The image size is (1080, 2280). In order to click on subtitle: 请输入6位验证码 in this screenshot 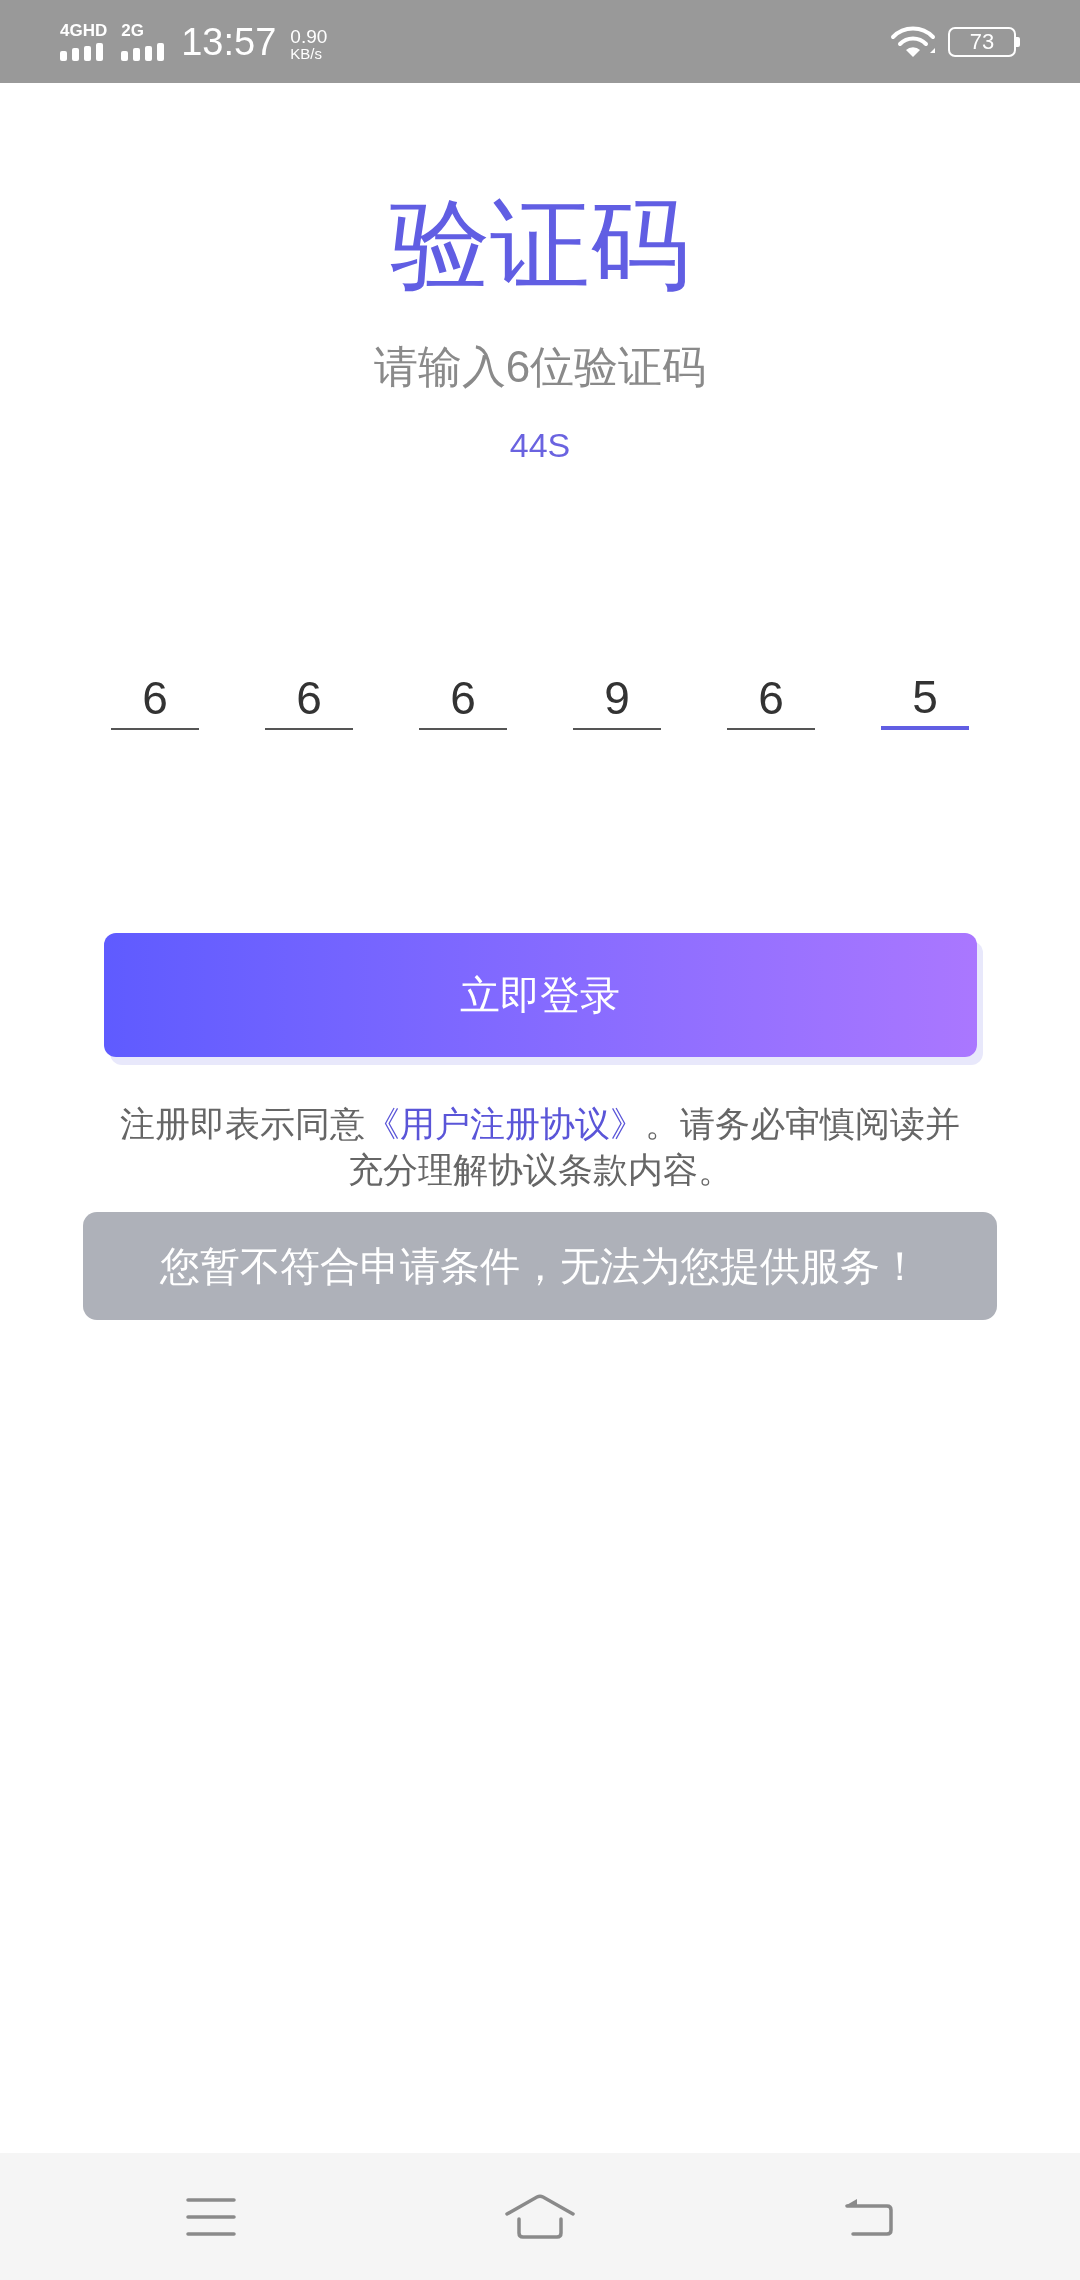, I will do `click(540, 367)`.